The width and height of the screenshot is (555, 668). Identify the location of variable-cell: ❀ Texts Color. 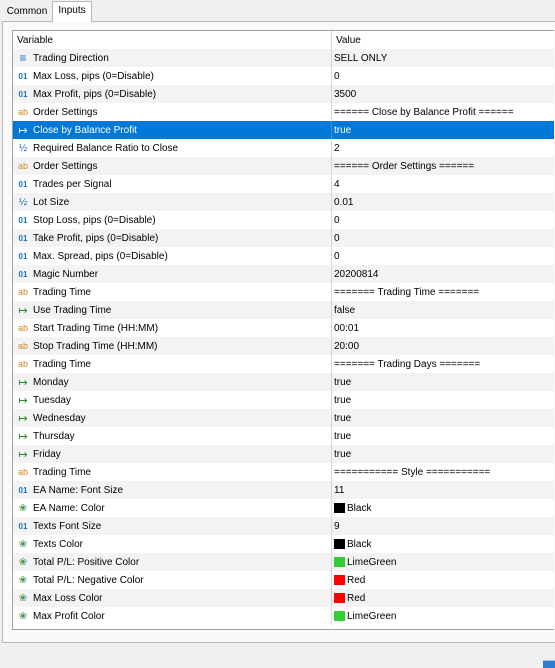
(172, 544).